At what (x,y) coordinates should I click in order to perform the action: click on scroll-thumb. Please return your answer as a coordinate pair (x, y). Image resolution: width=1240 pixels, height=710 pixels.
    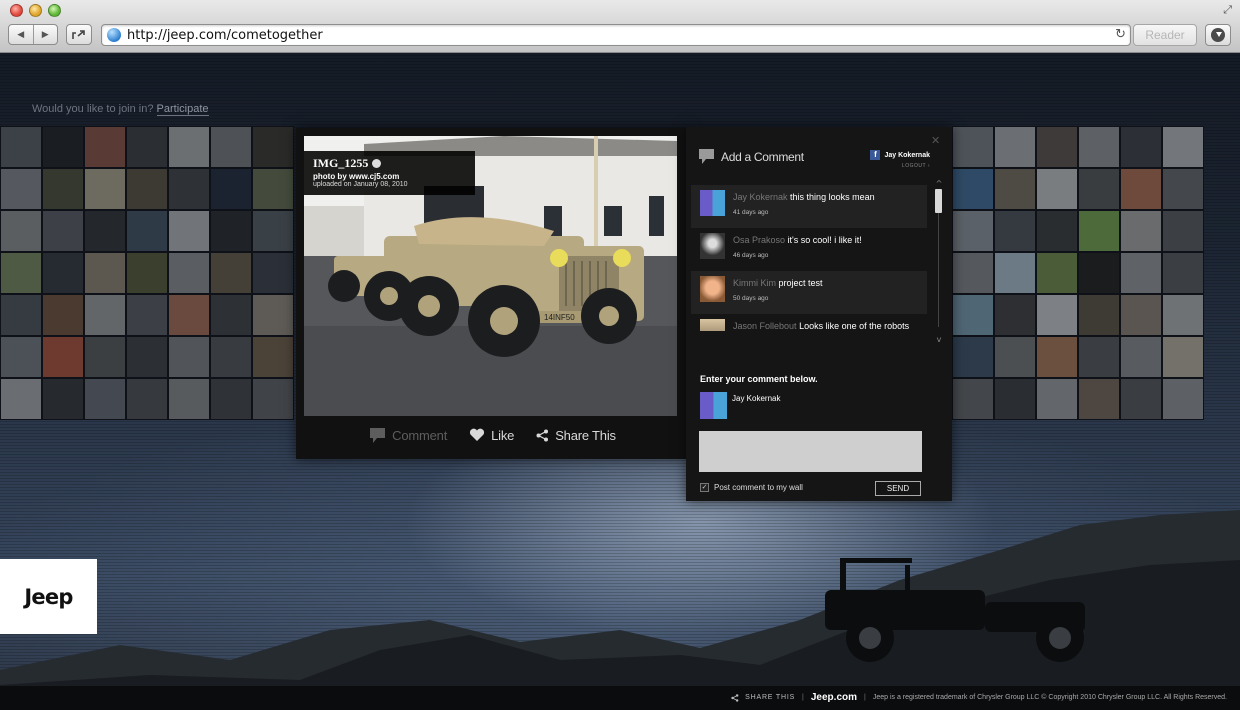
    Looking at the image, I should click on (938, 201).